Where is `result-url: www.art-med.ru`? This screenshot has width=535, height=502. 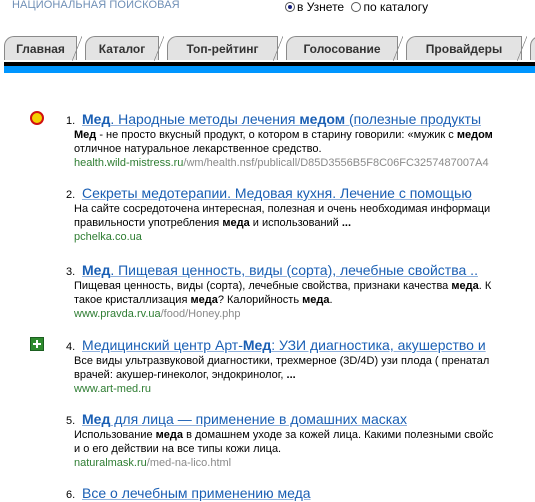 result-url: www.art-med.ru is located at coordinates (277, 389).